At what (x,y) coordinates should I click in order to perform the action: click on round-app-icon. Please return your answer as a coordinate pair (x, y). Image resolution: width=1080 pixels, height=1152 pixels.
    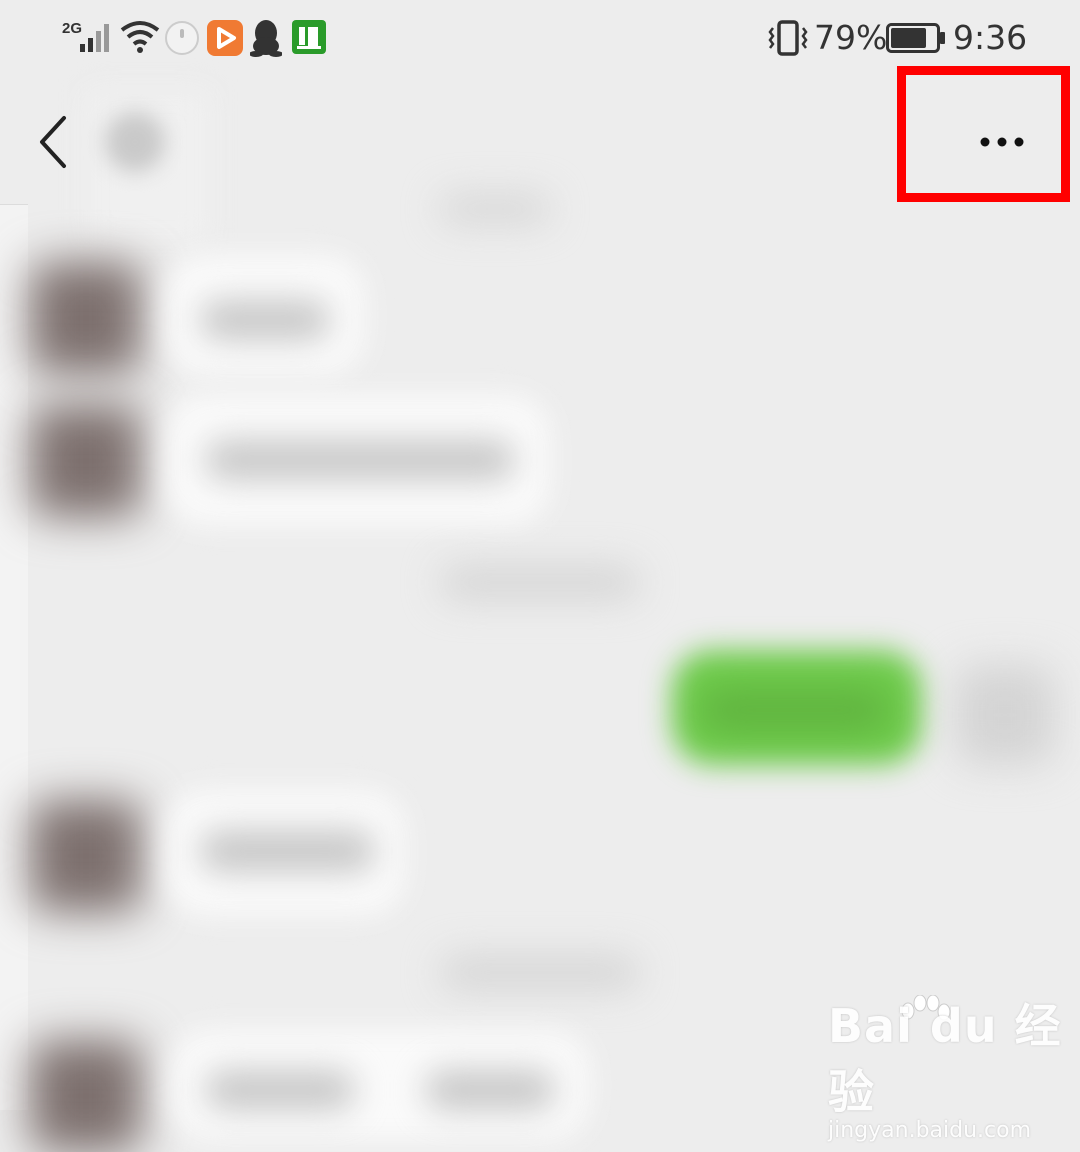
    Looking at the image, I should click on (182, 38).